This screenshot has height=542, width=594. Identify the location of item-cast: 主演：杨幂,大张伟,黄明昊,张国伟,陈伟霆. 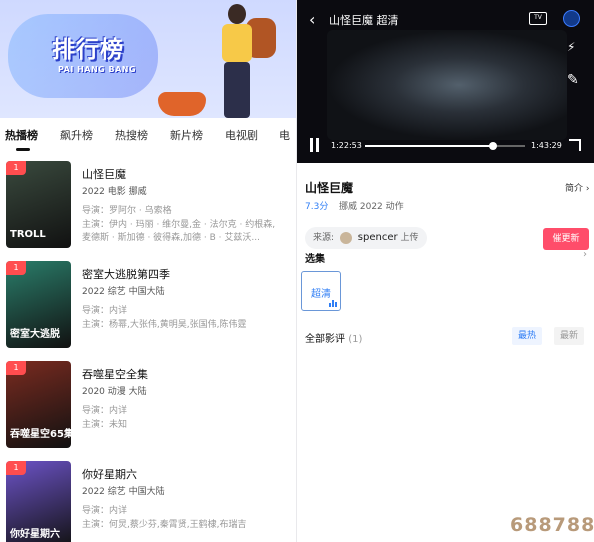
(164, 325).